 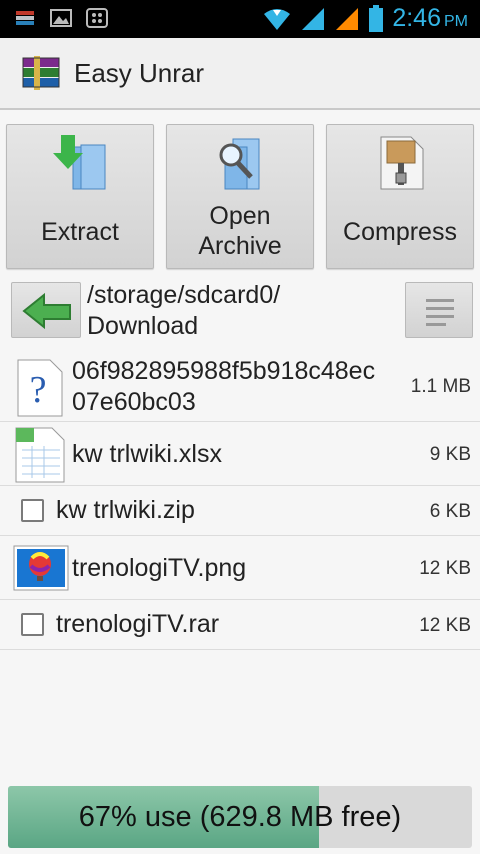 I want to click on file-row: trenologiTV.png 12 KB, so click(x=240, y=568).